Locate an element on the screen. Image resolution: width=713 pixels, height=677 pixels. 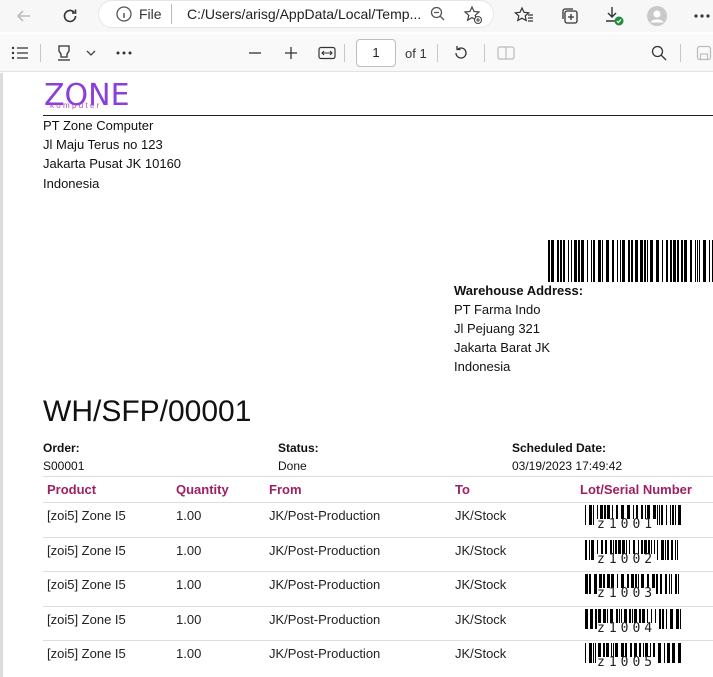
back-button is located at coordinates (24, 16).